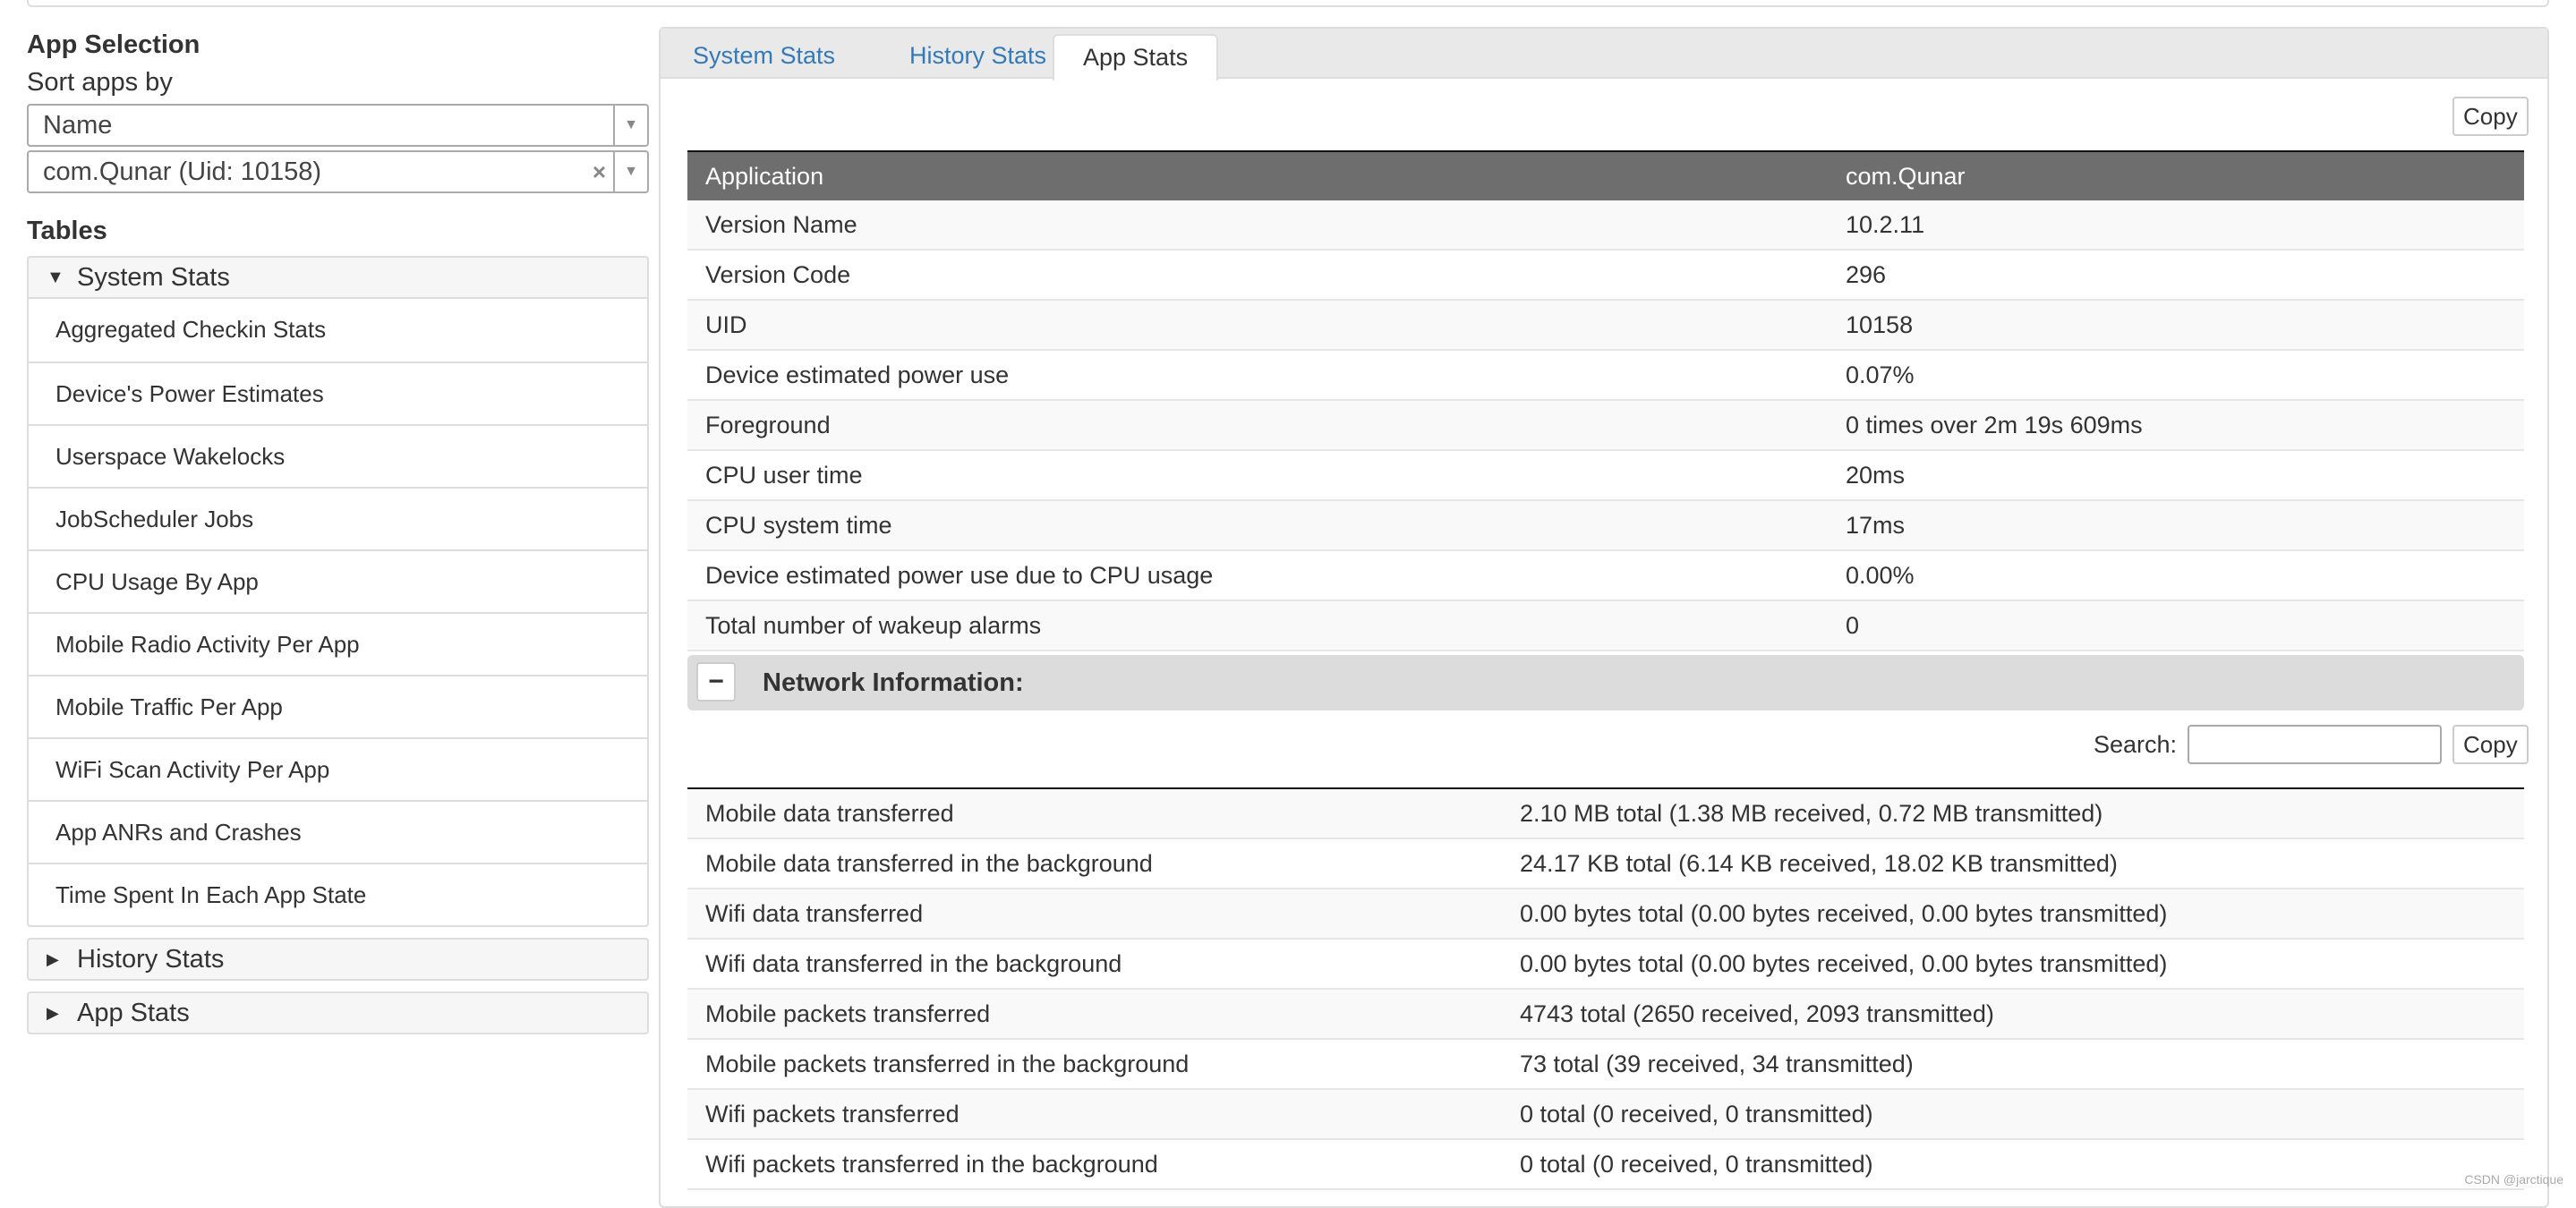 This screenshot has height=1208, width=2576. Describe the element at coordinates (1136, 58) in the screenshot. I see `tab-app-stats: App Stats` at that location.